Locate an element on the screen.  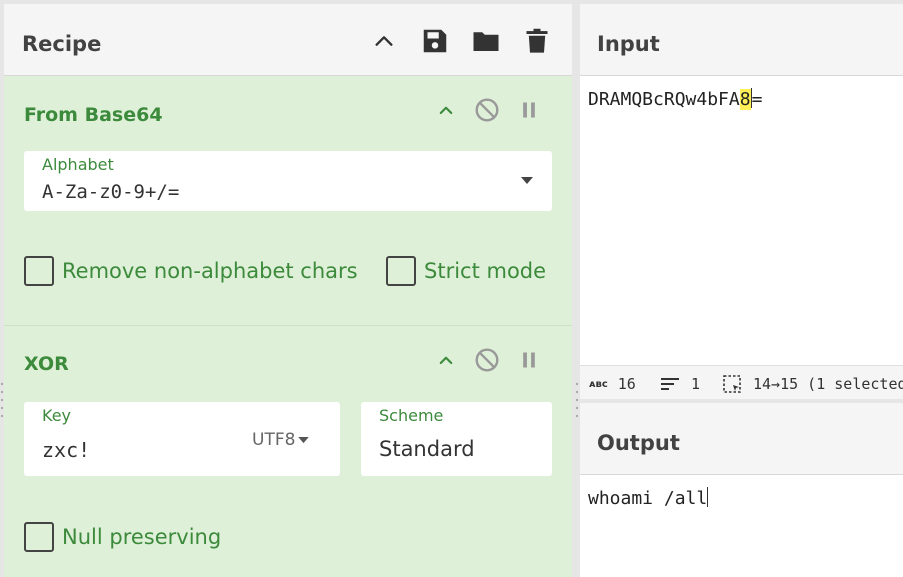
collapse-all-button is located at coordinates (384, 41).